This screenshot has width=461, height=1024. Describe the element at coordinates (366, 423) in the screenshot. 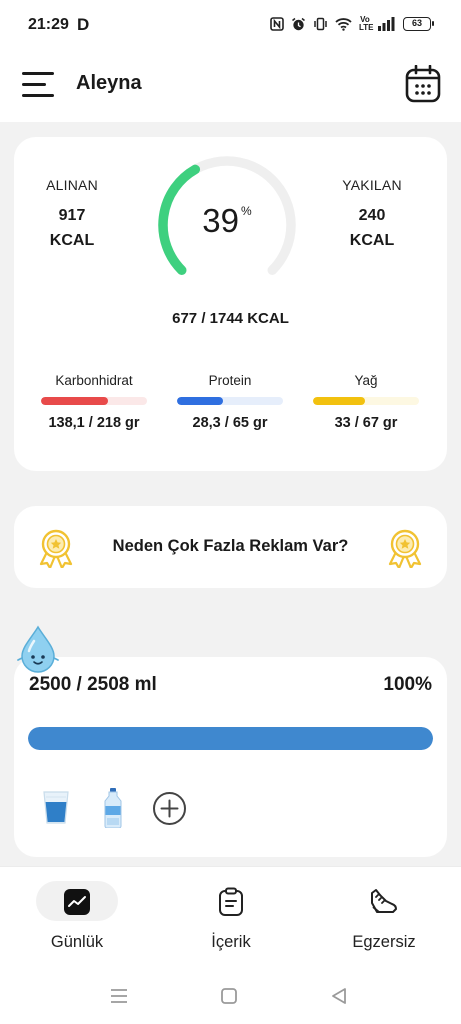

I see `macro-value: 33 / 67 gr` at that location.